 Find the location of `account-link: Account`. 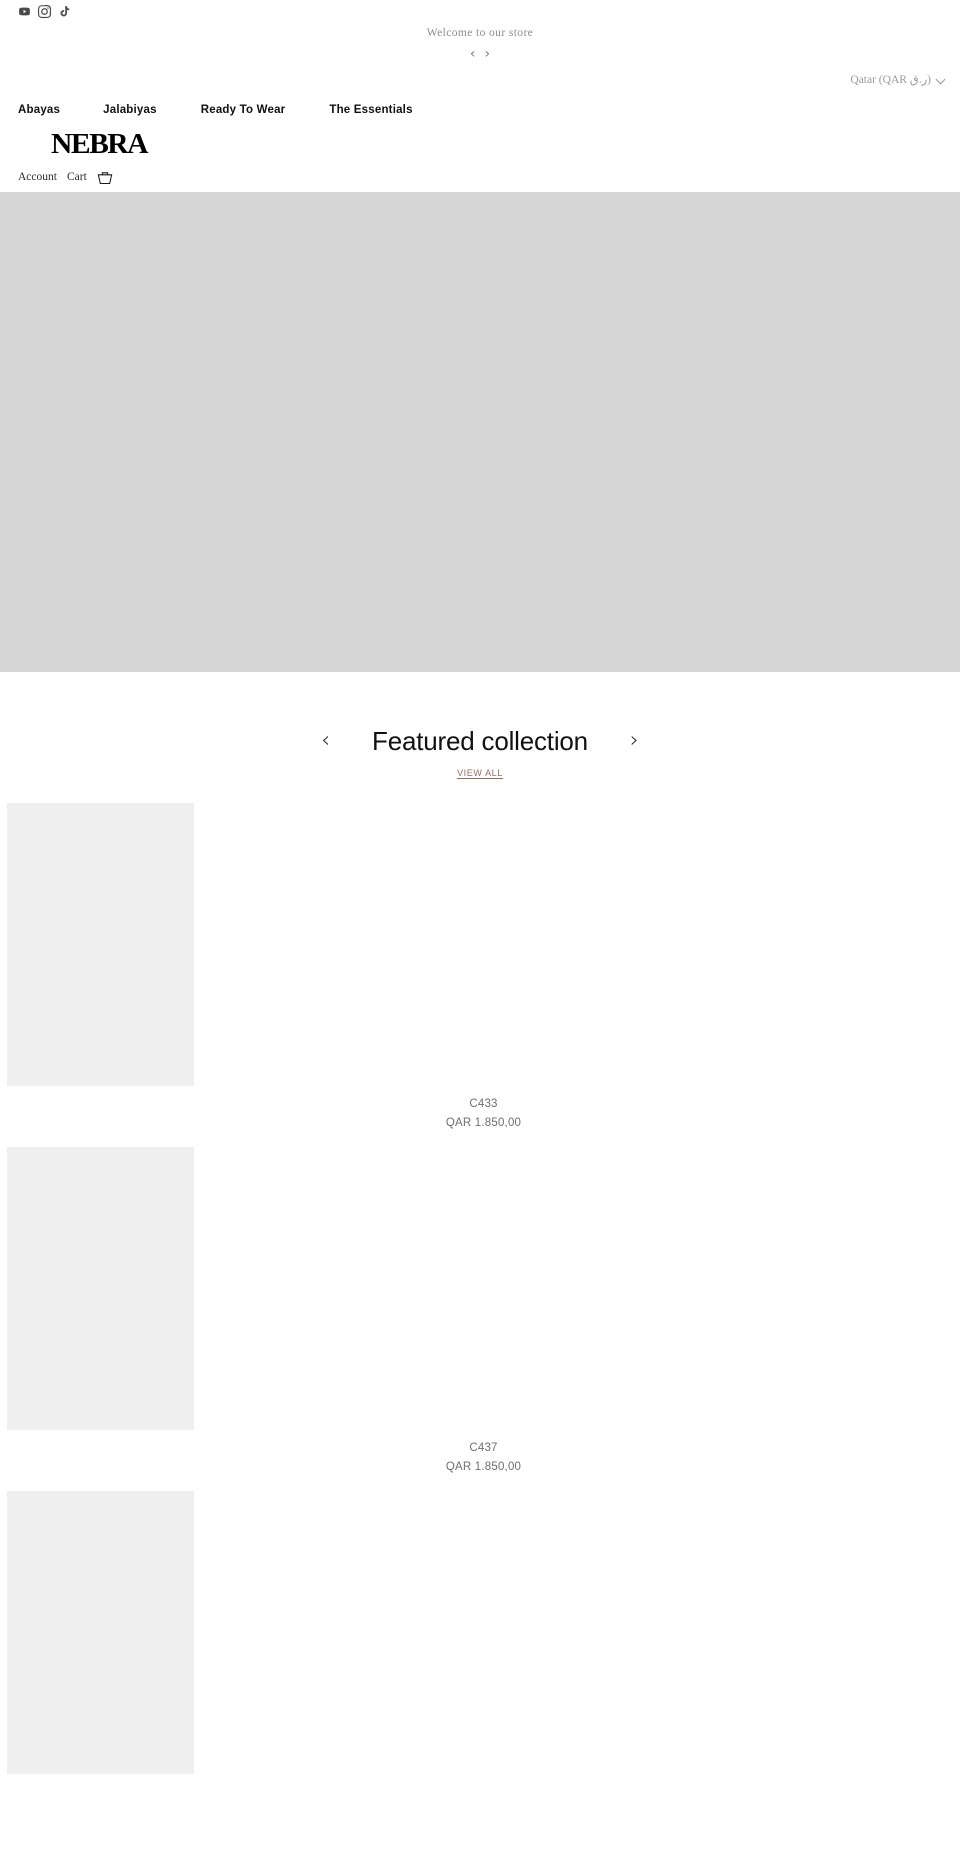

account-link: Account is located at coordinates (37, 177).